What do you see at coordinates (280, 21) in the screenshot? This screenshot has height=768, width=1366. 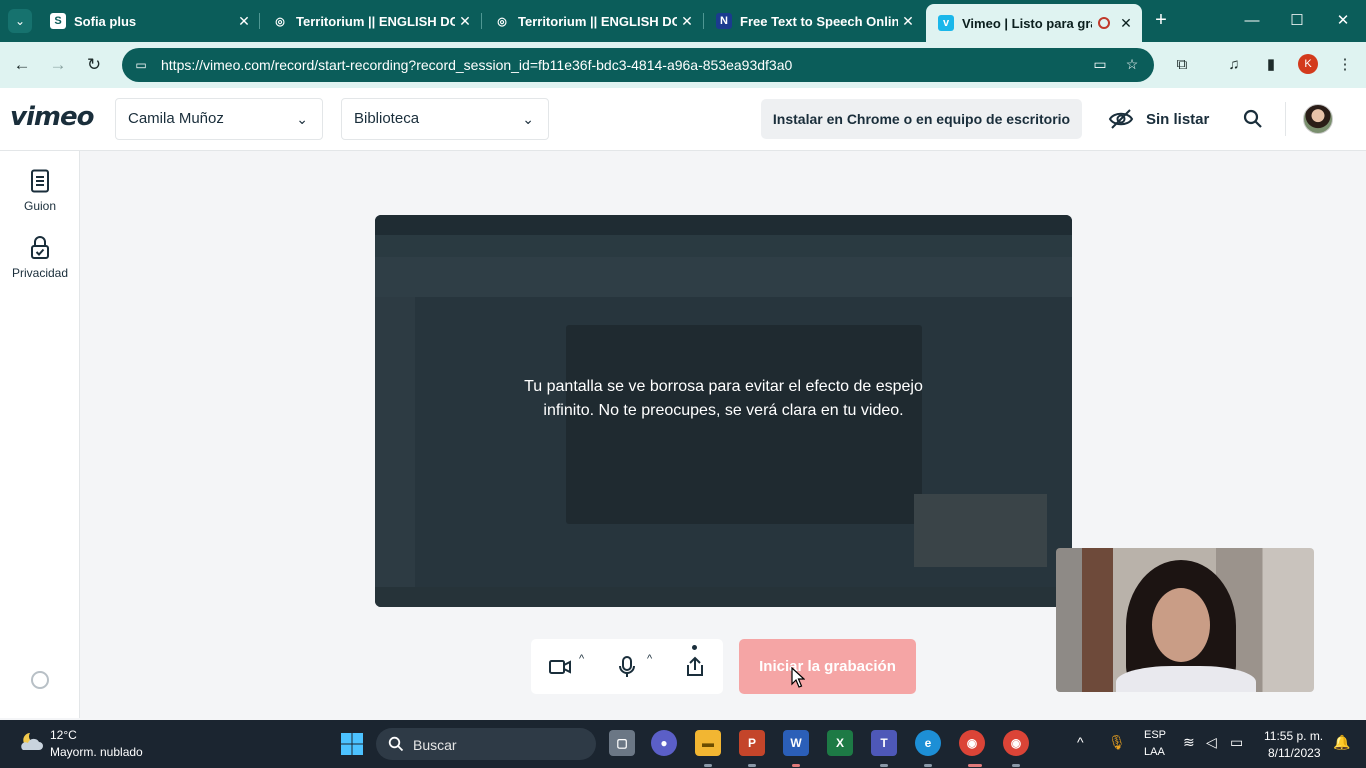 I see `territorium-icon: ◎` at bounding box center [280, 21].